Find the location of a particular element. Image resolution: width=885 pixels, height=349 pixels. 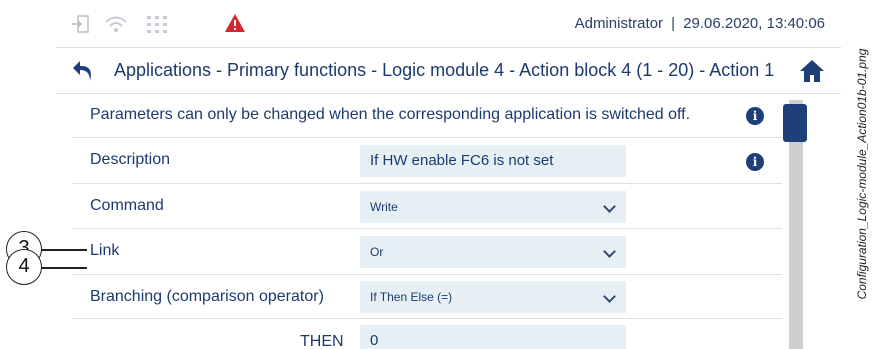

user-name: Administrator is located at coordinates (618, 23).